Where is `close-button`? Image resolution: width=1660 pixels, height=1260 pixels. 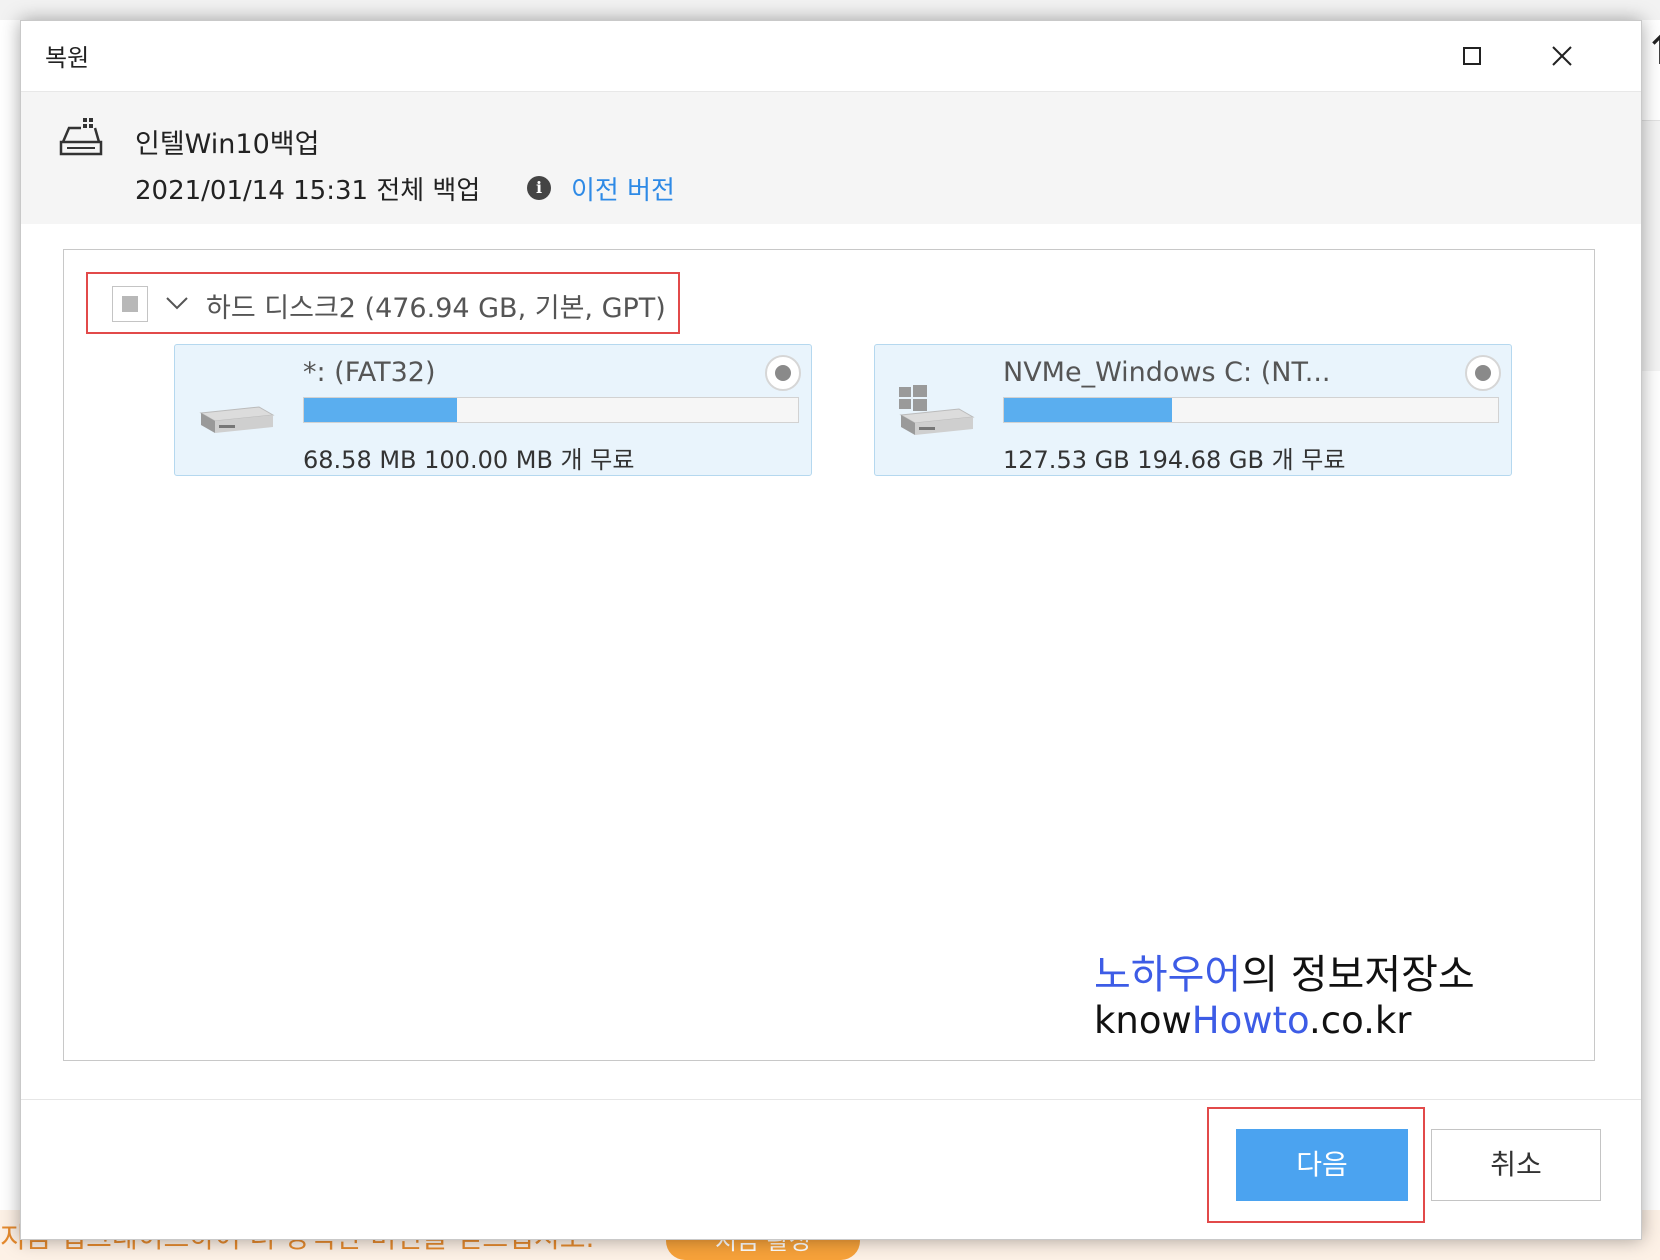 close-button is located at coordinates (1562, 56).